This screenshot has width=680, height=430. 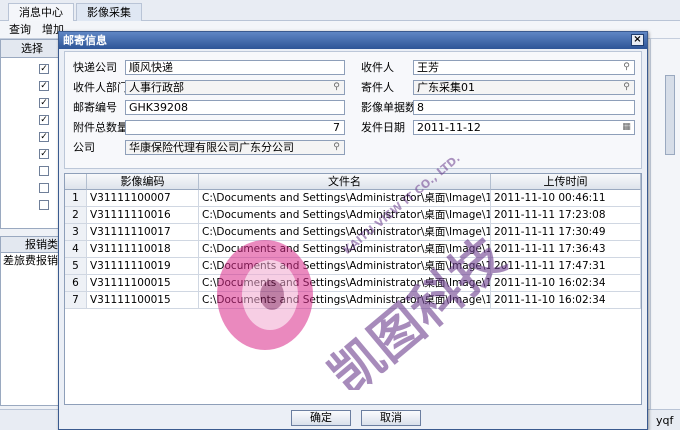 I want to click on toolbar-query-button: 查询, so click(x=20, y=29).